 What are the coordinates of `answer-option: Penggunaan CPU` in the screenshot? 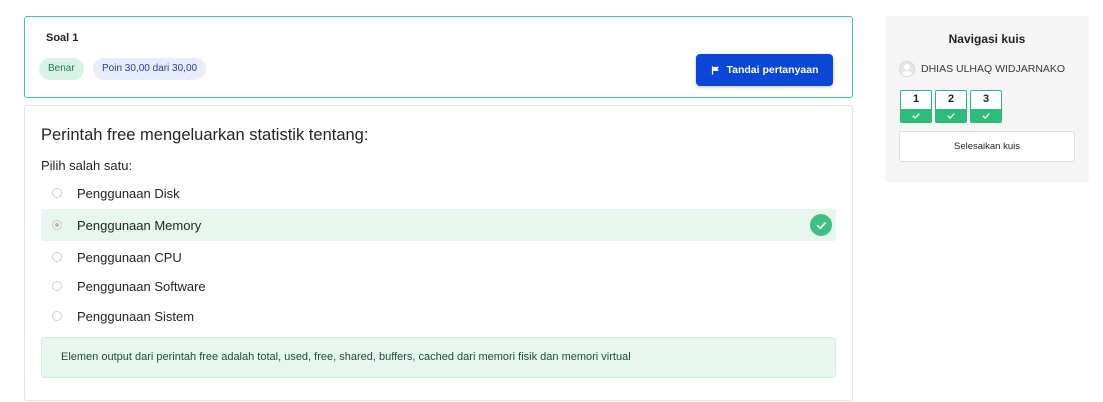 It's located at (438, 257).